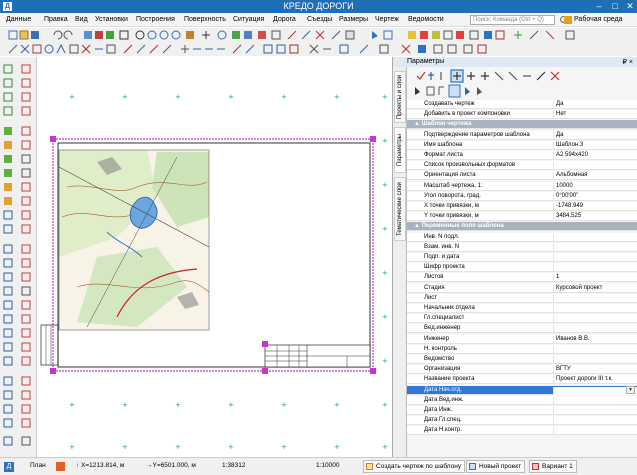 This screenshot has height=475, width=637. I want to click on tab-plan: План, so click(38, 465).